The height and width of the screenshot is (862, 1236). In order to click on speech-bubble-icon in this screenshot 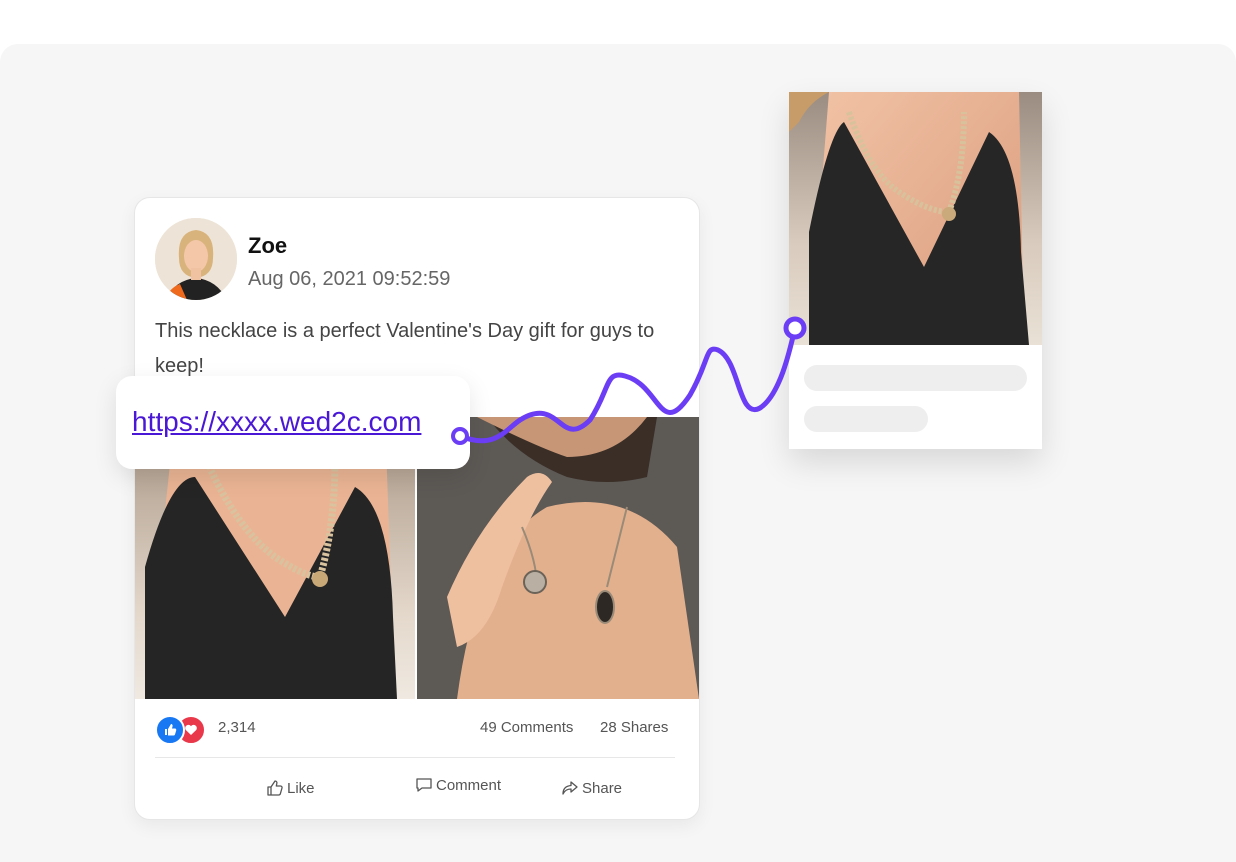, I will do `click(424, 785)`.